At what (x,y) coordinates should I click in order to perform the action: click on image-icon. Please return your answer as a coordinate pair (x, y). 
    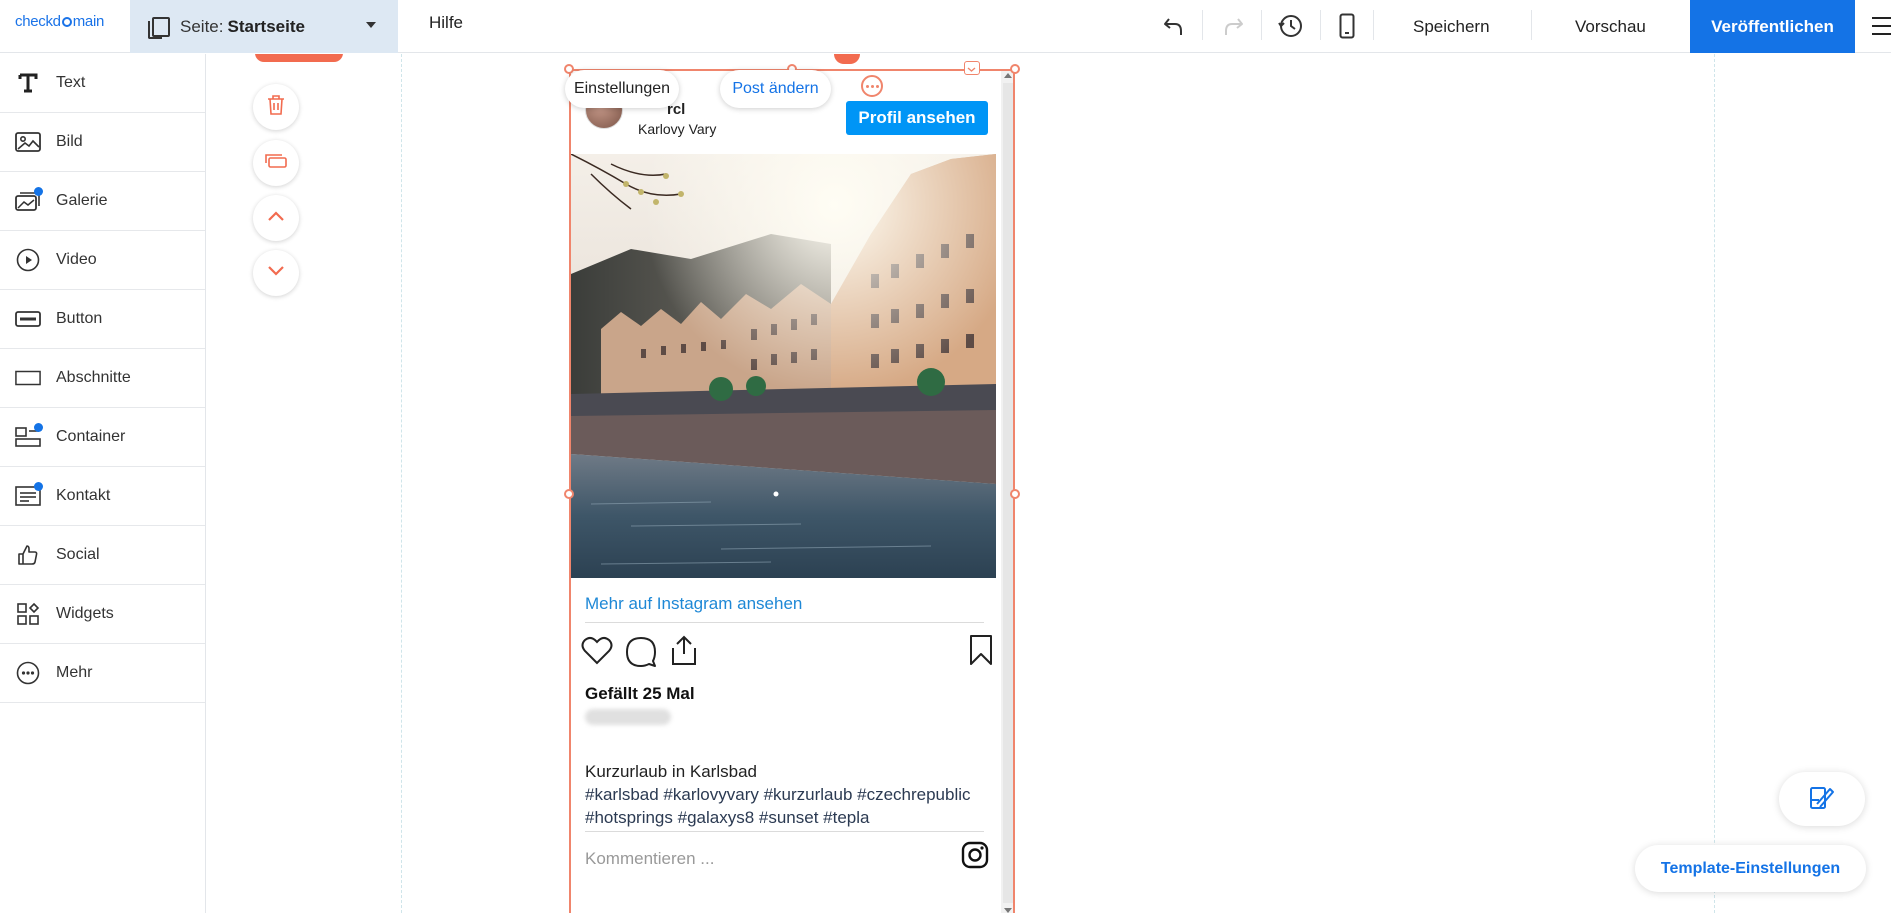
    Looking at the image, I should click on (28, 142).